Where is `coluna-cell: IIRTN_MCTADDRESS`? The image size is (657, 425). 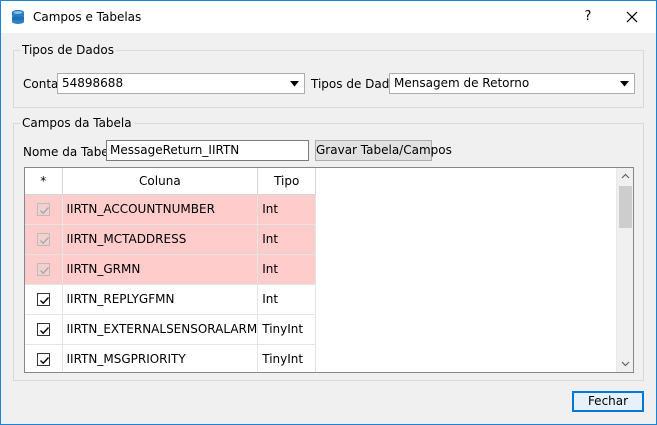 coluna-cell: IIRTN_MCTADDRESS is located at coordinates (160, 239).